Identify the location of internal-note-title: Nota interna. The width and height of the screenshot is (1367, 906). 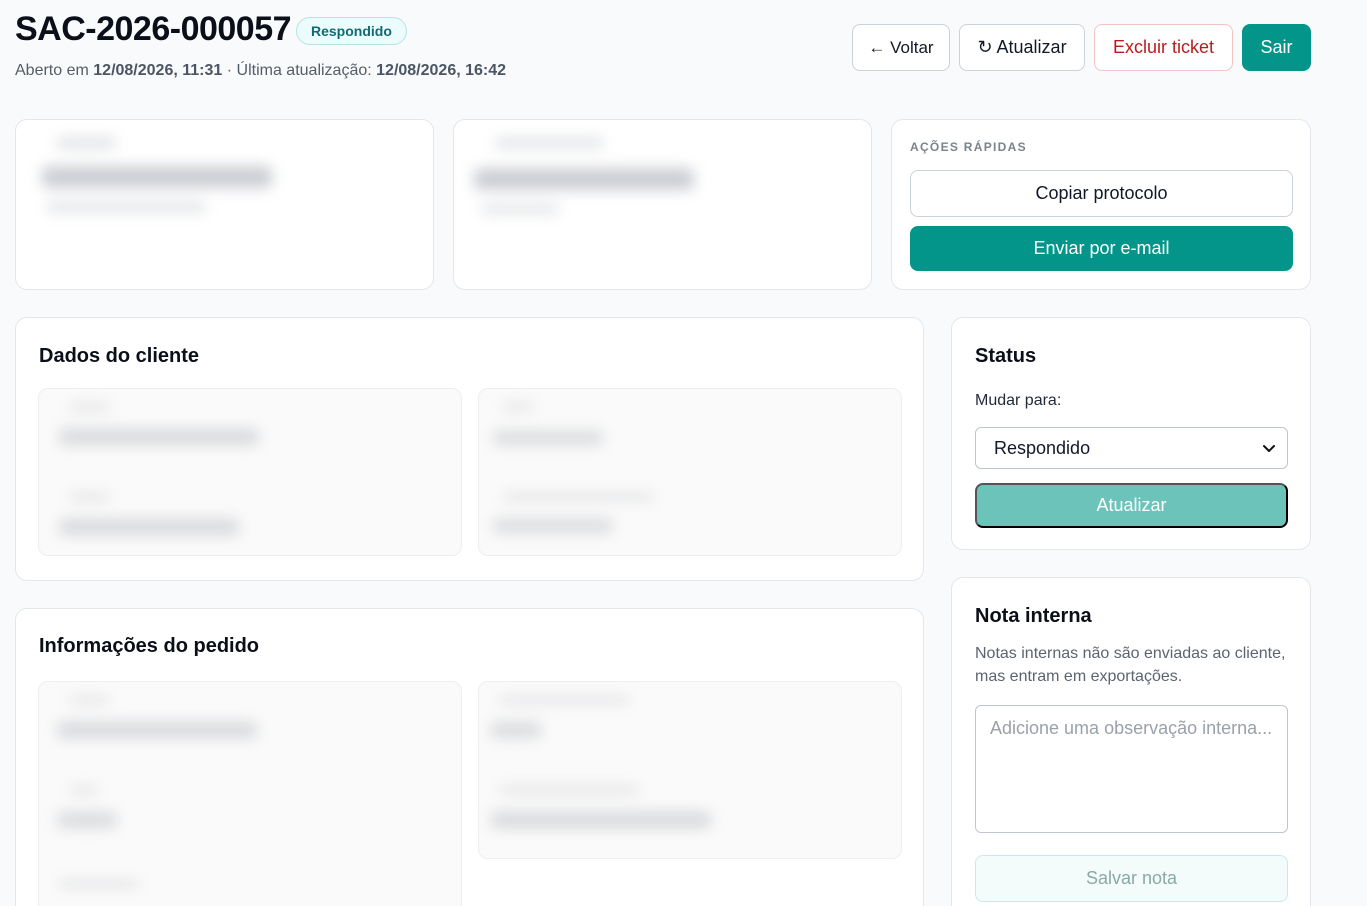
(1033, 616).